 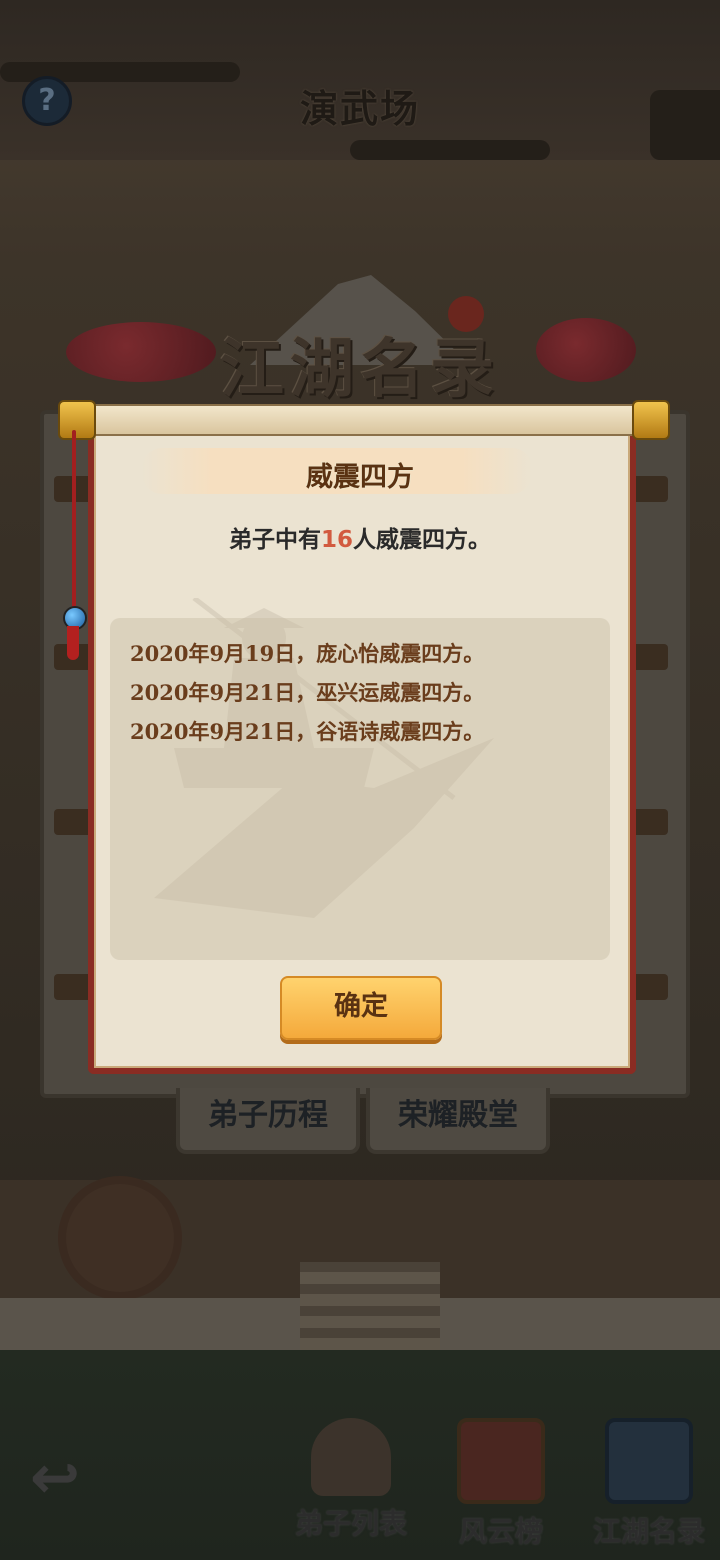 I want to click on back-icon: ↩, so click(x=55, y=1478).